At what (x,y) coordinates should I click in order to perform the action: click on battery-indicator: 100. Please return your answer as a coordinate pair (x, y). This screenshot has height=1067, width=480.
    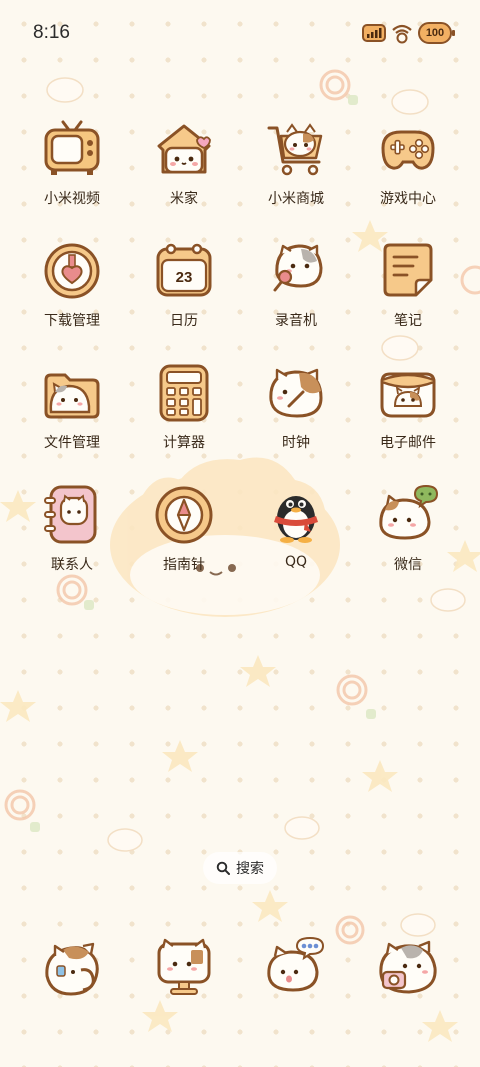
    Looking at the image, I should click on (436, 33).